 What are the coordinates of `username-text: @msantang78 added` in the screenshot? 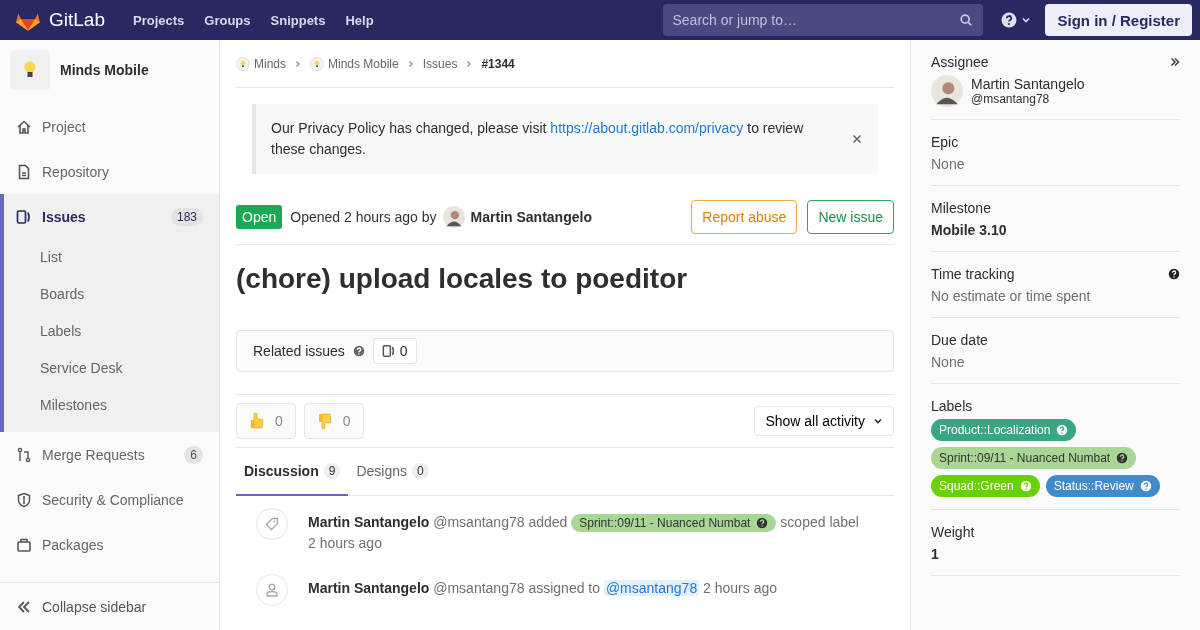 It's located at (500, 522).